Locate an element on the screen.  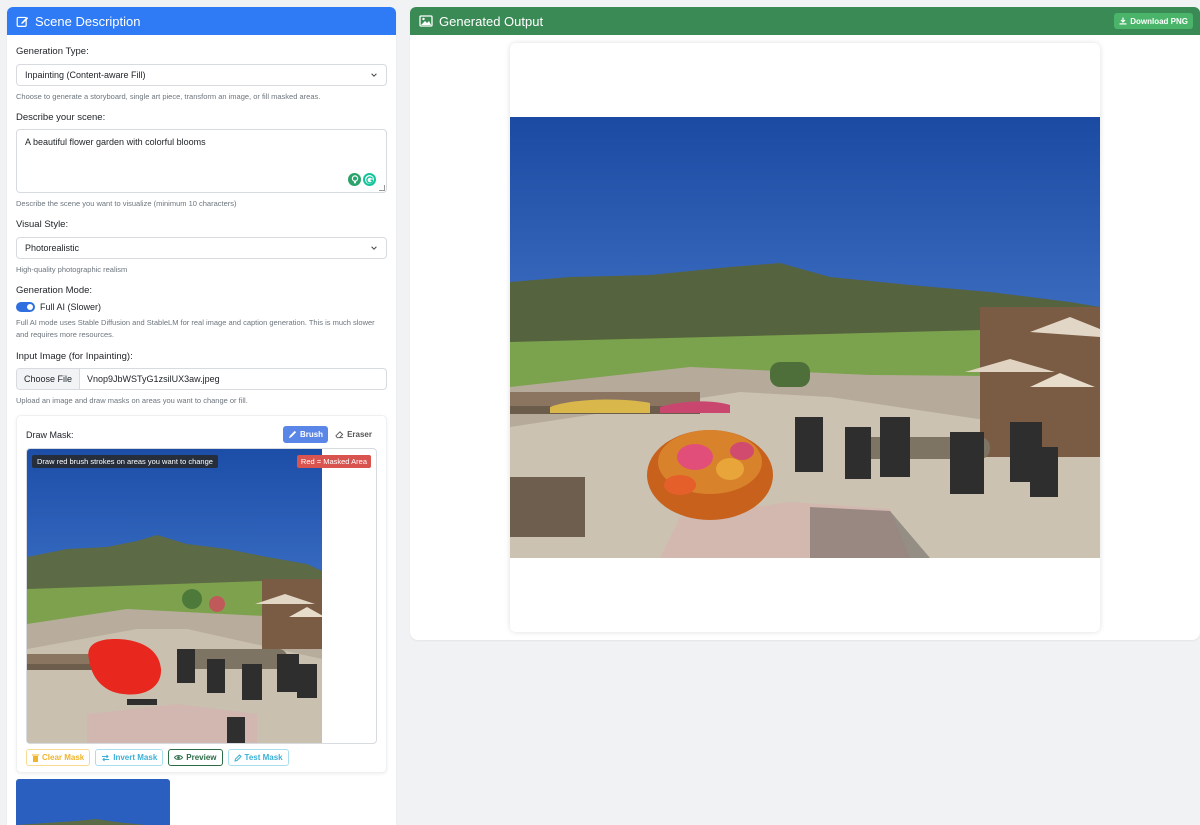
invert-mask-button: Invert Mask is located at coordinates (129, 757).